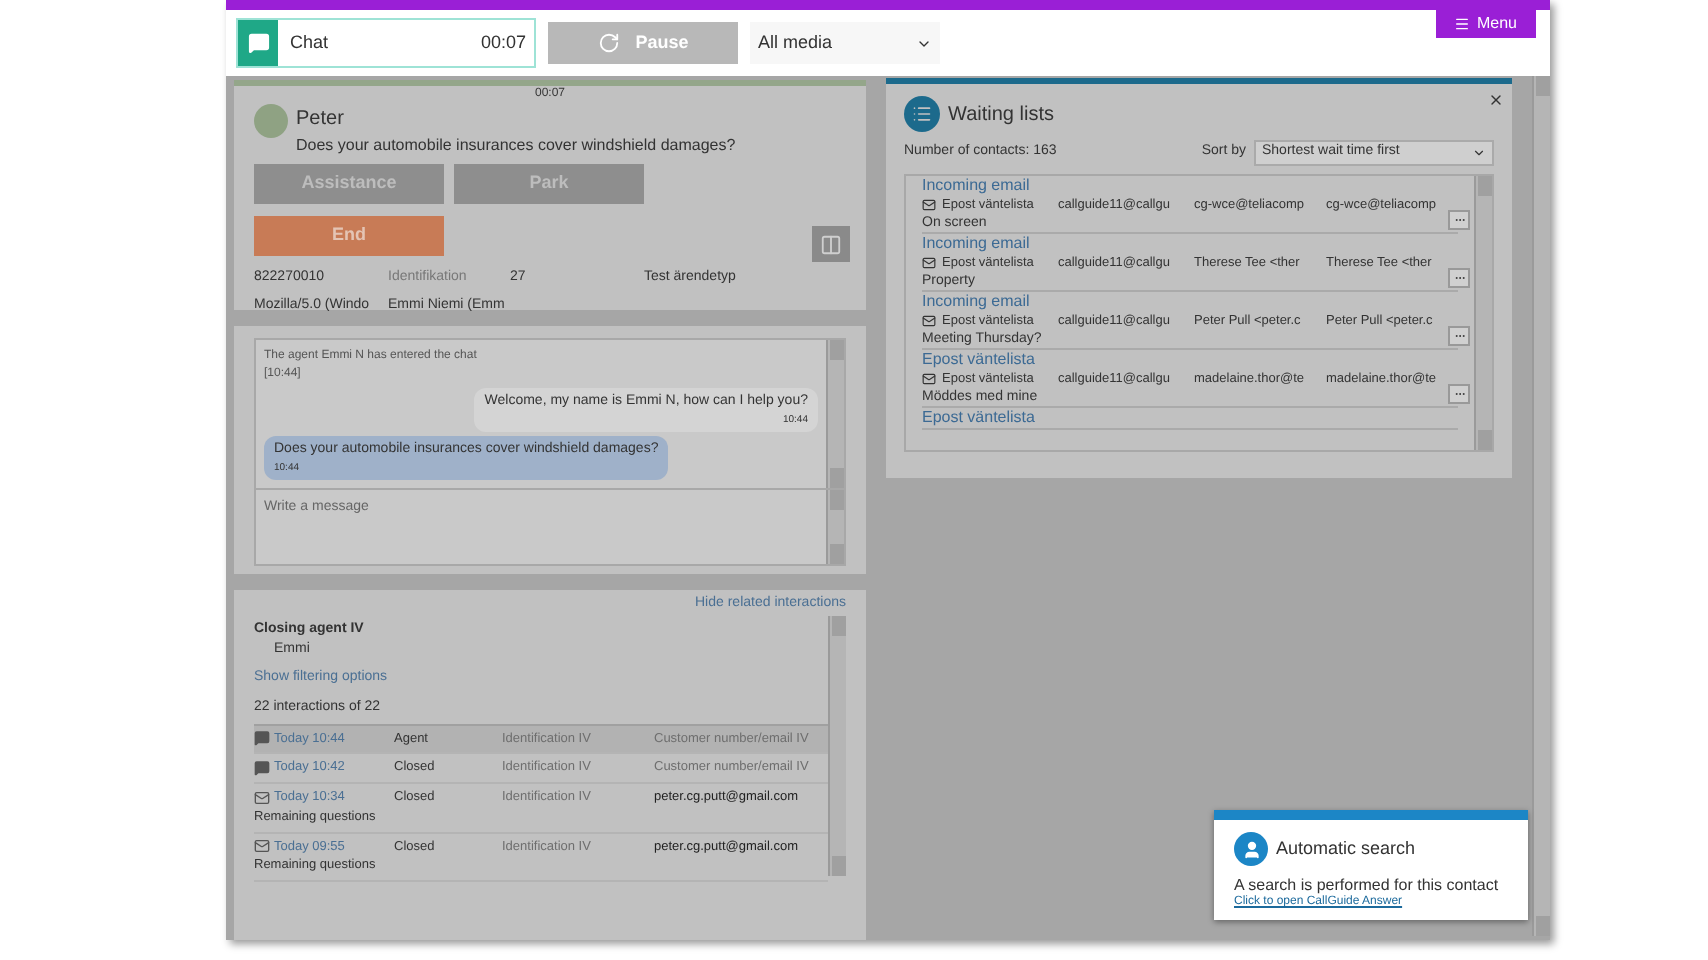  What do you see at coordinates (386, 43) in the screenshot?
I see `chat-tab: Chat 00:07` at bounding box center [386, 43].